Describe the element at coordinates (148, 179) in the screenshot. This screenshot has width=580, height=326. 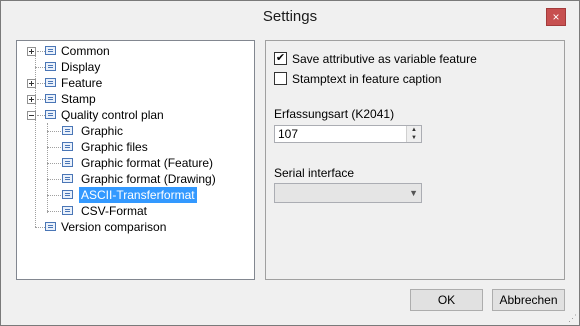
I see `tree-item-label: Graphic format (Drawing)` at that location.